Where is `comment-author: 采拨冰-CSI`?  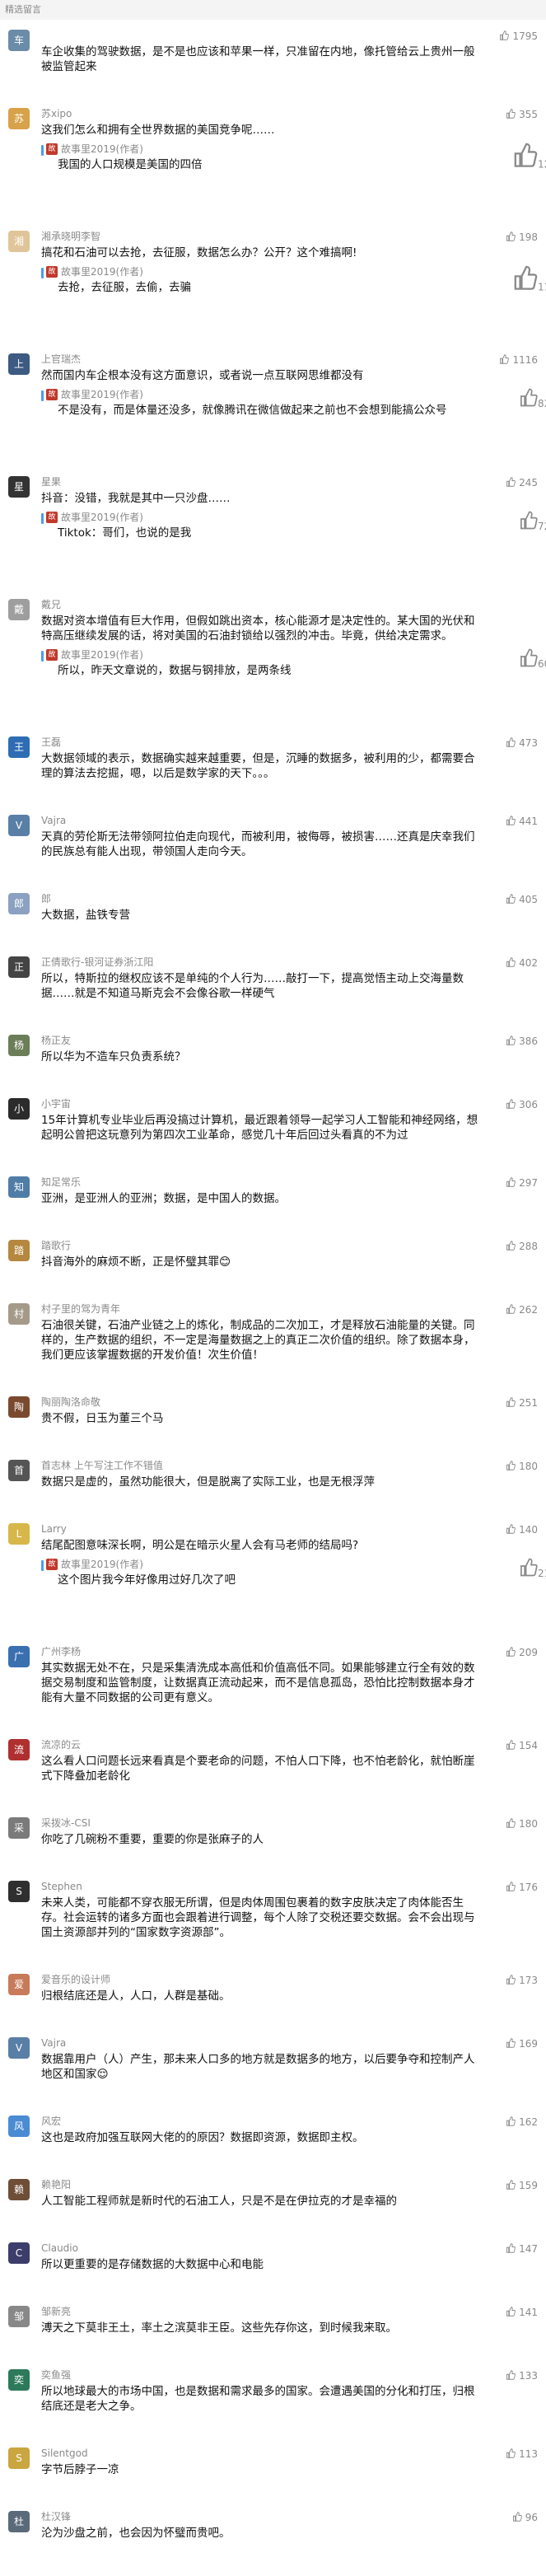
comment-author: 采拨冰-CSI is located at coordinates (260, 1823).